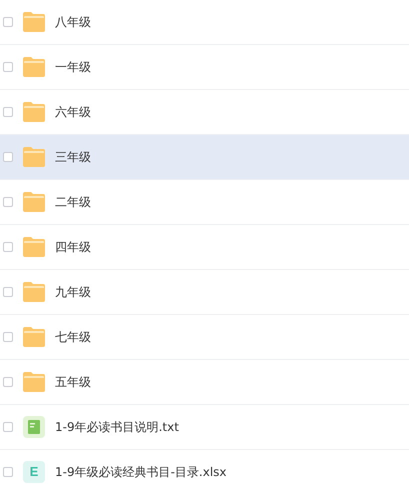 The image size is (409, 494). What do you see at coordinates (73, 292) in the screenshot?
I see `file-name: 九年级` at bounding box center [73, 292].